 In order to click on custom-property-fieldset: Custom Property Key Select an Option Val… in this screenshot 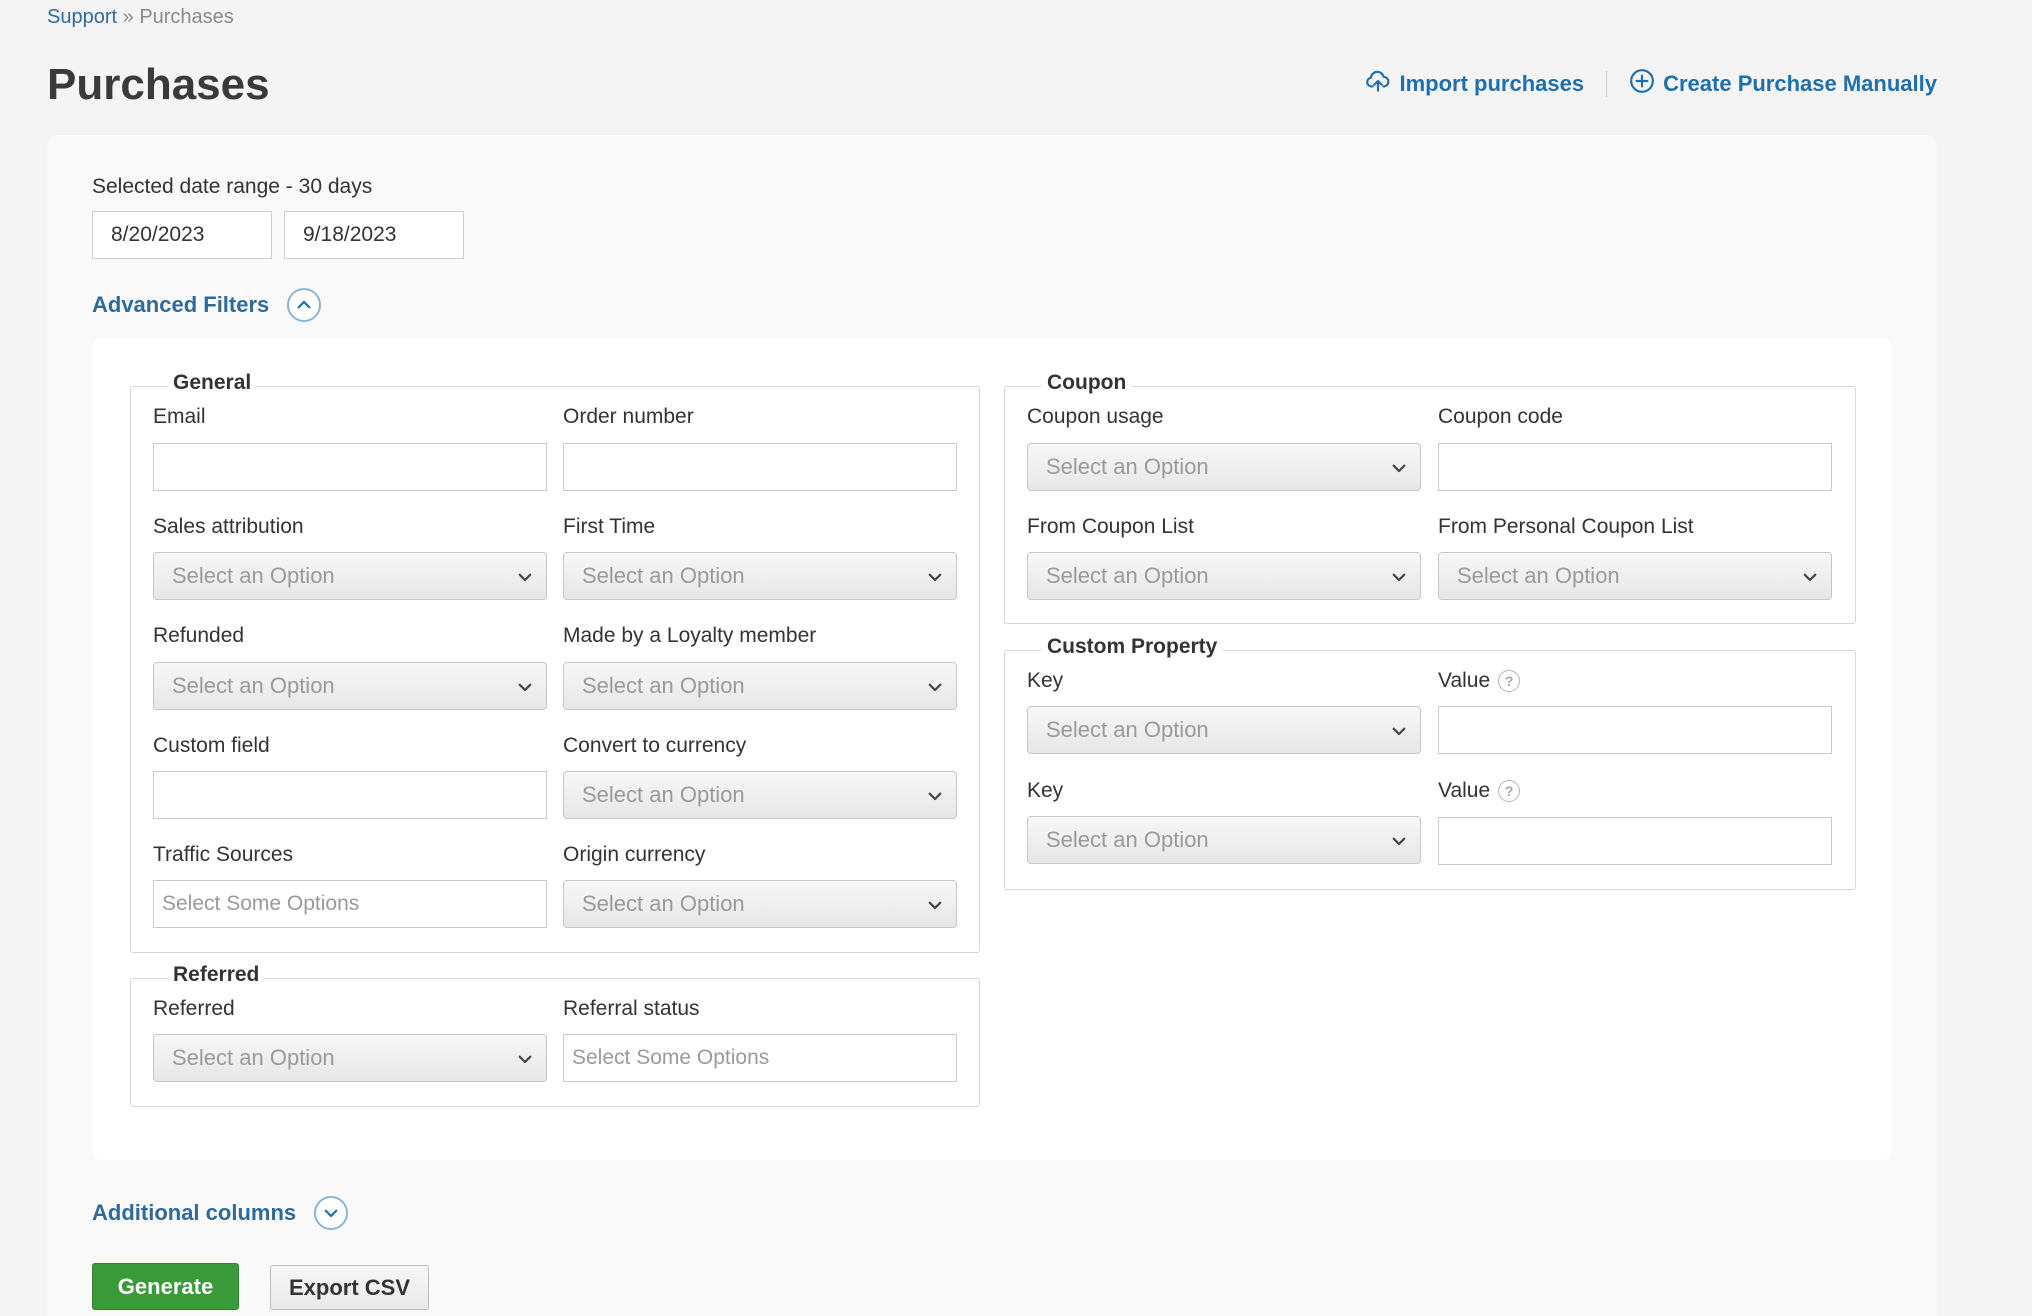, I will do `click(1430, 762)`.